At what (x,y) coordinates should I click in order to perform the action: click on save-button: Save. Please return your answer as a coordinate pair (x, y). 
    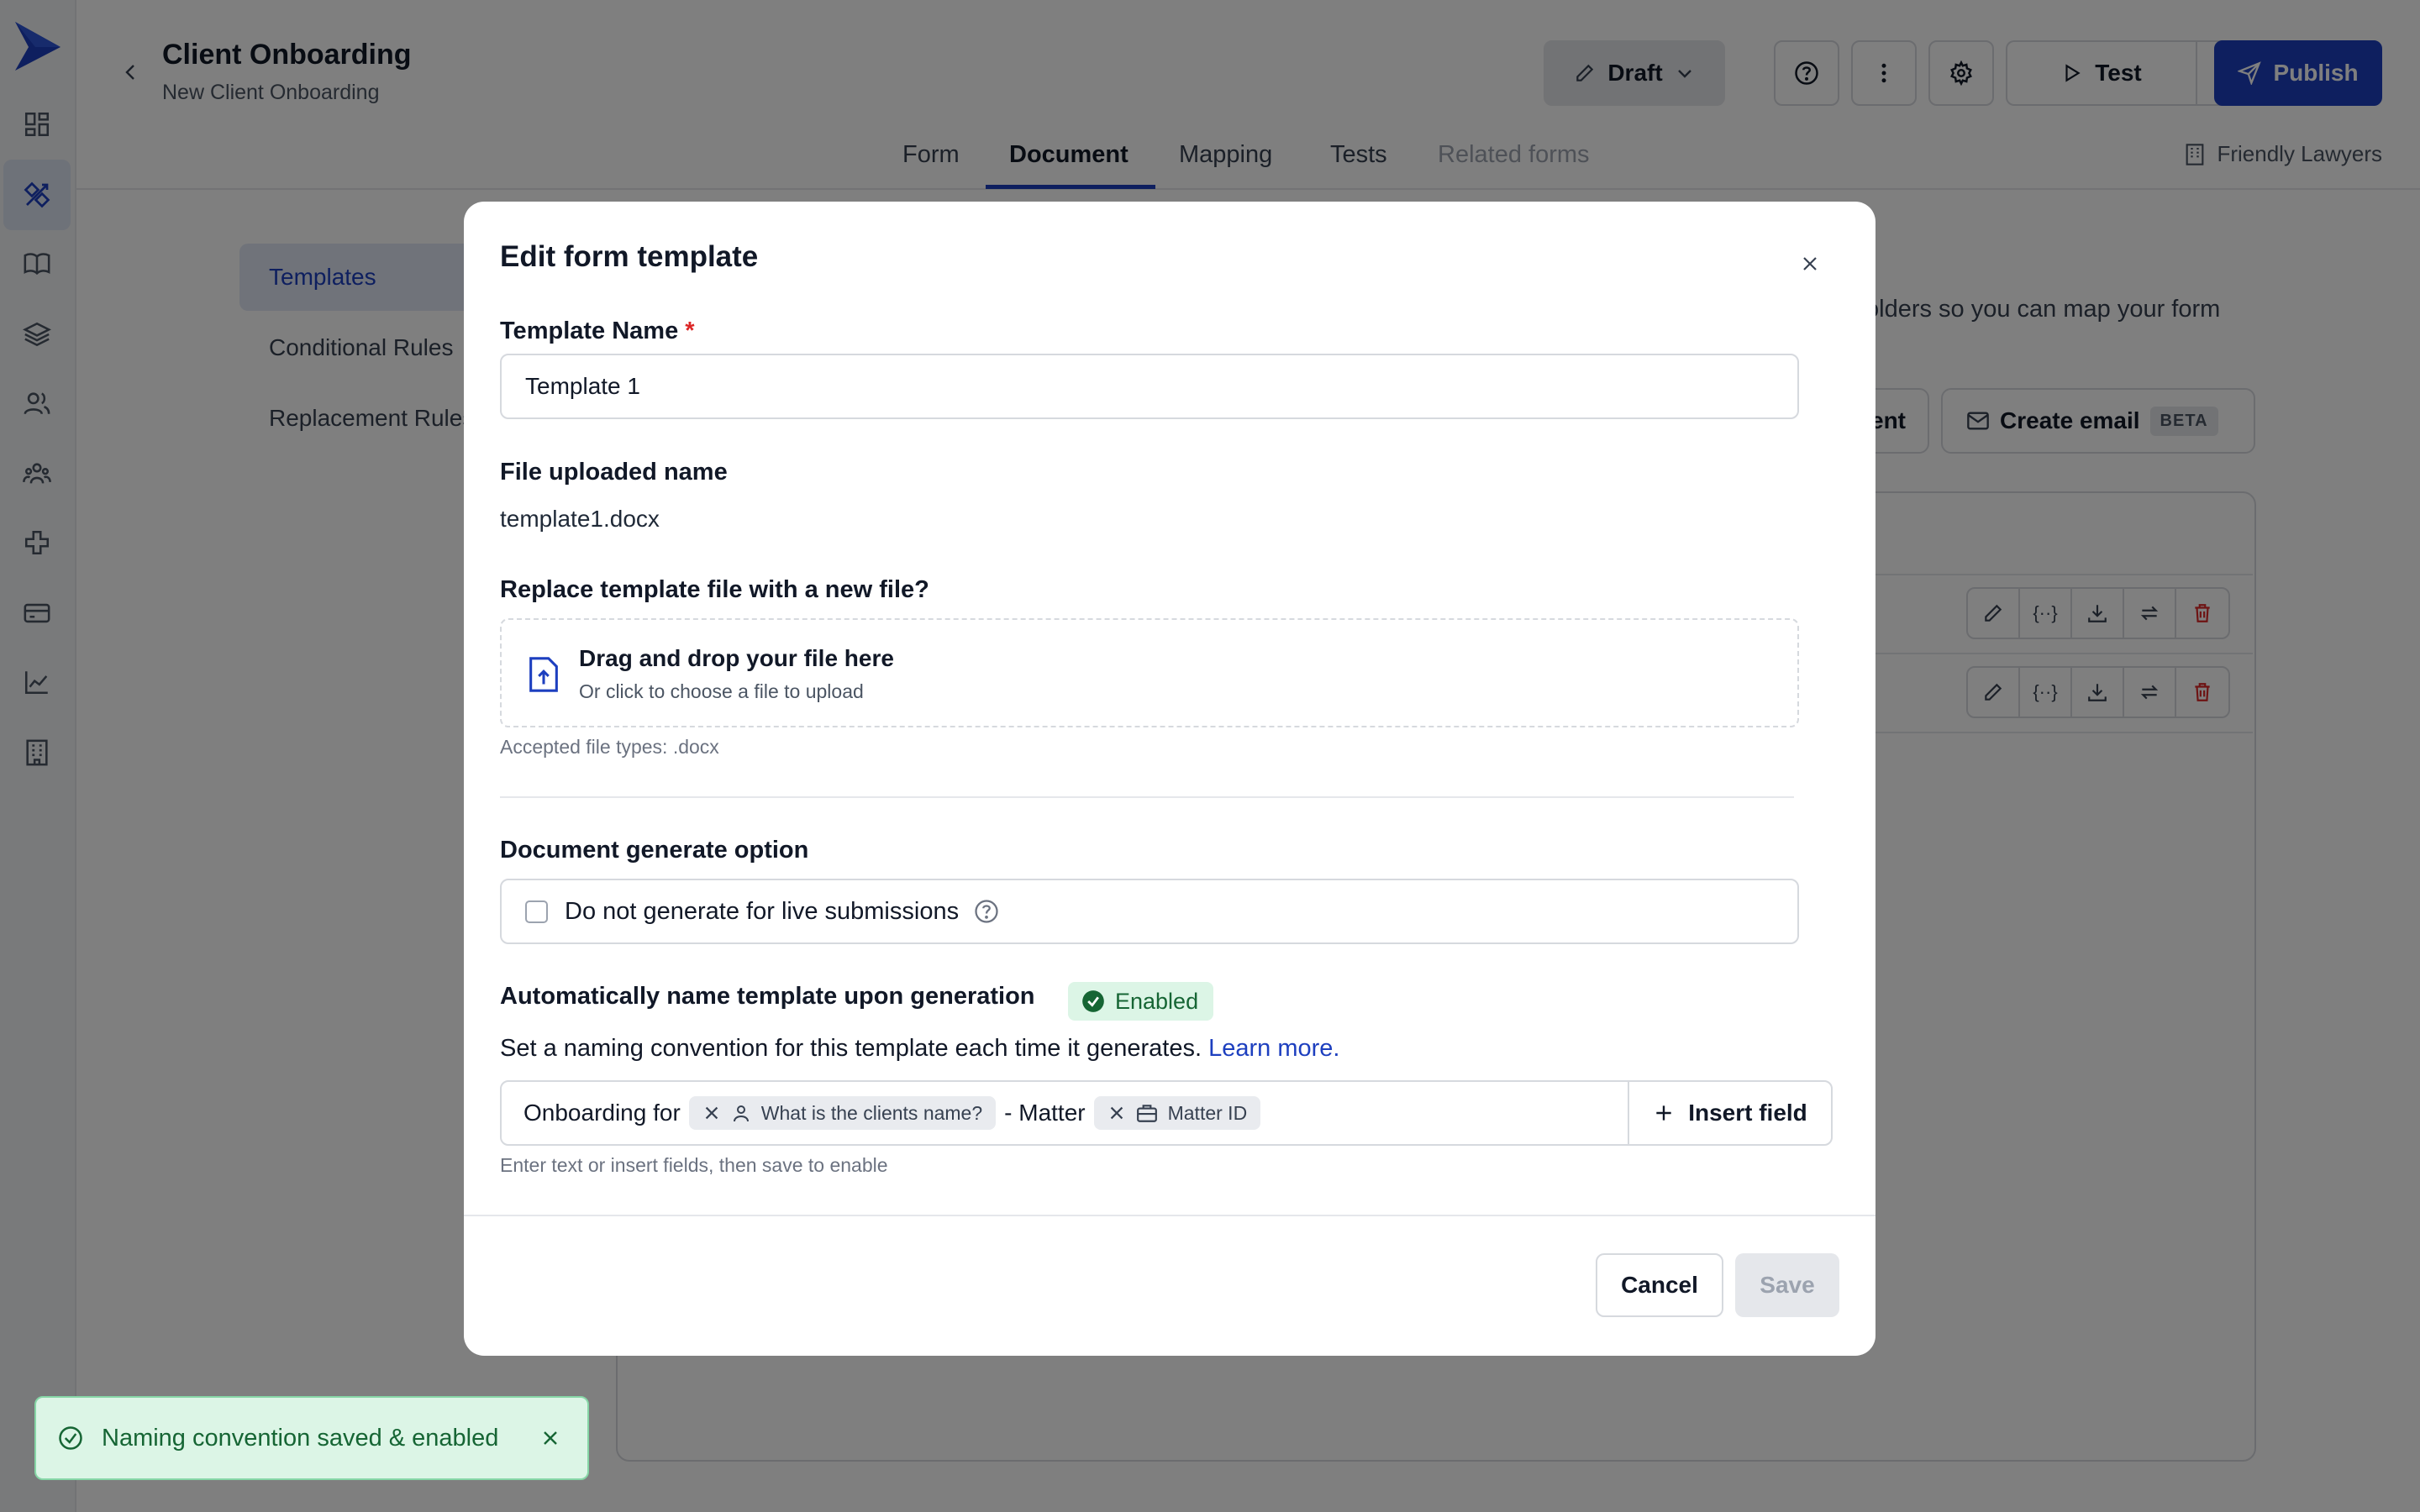
    Looking at the image, I should click on (1787, 1285).